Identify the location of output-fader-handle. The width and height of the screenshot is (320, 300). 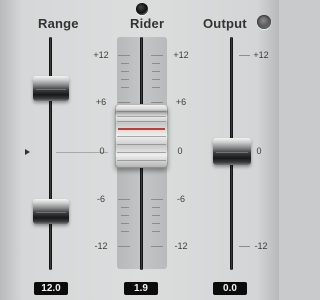
(232, 151).